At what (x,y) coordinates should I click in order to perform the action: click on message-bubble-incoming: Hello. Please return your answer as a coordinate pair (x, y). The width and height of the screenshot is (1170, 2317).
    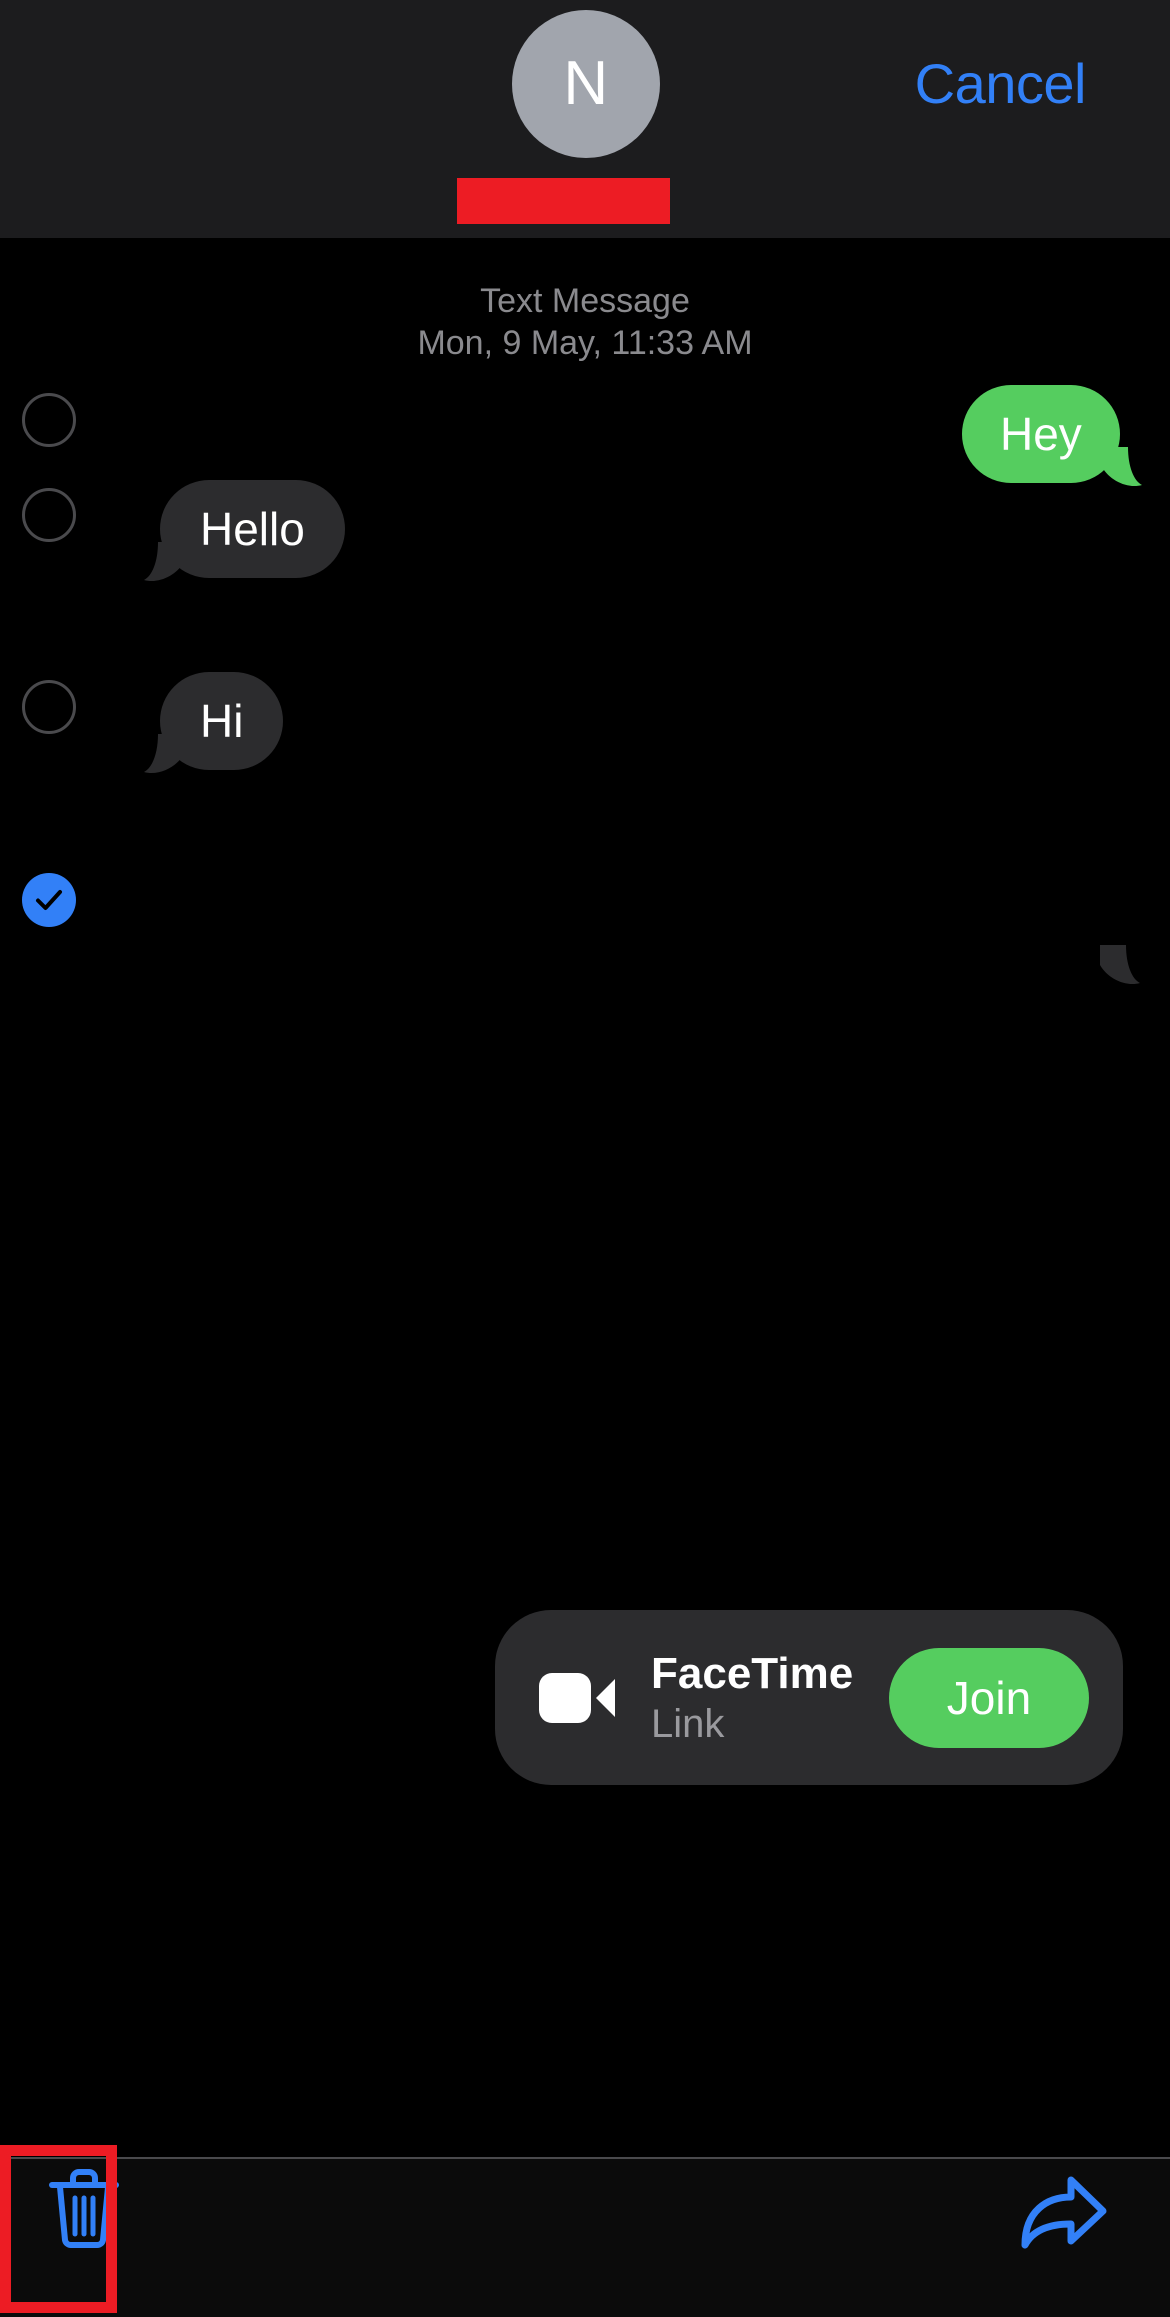
    Looking at the image, I should click on (252, 529).